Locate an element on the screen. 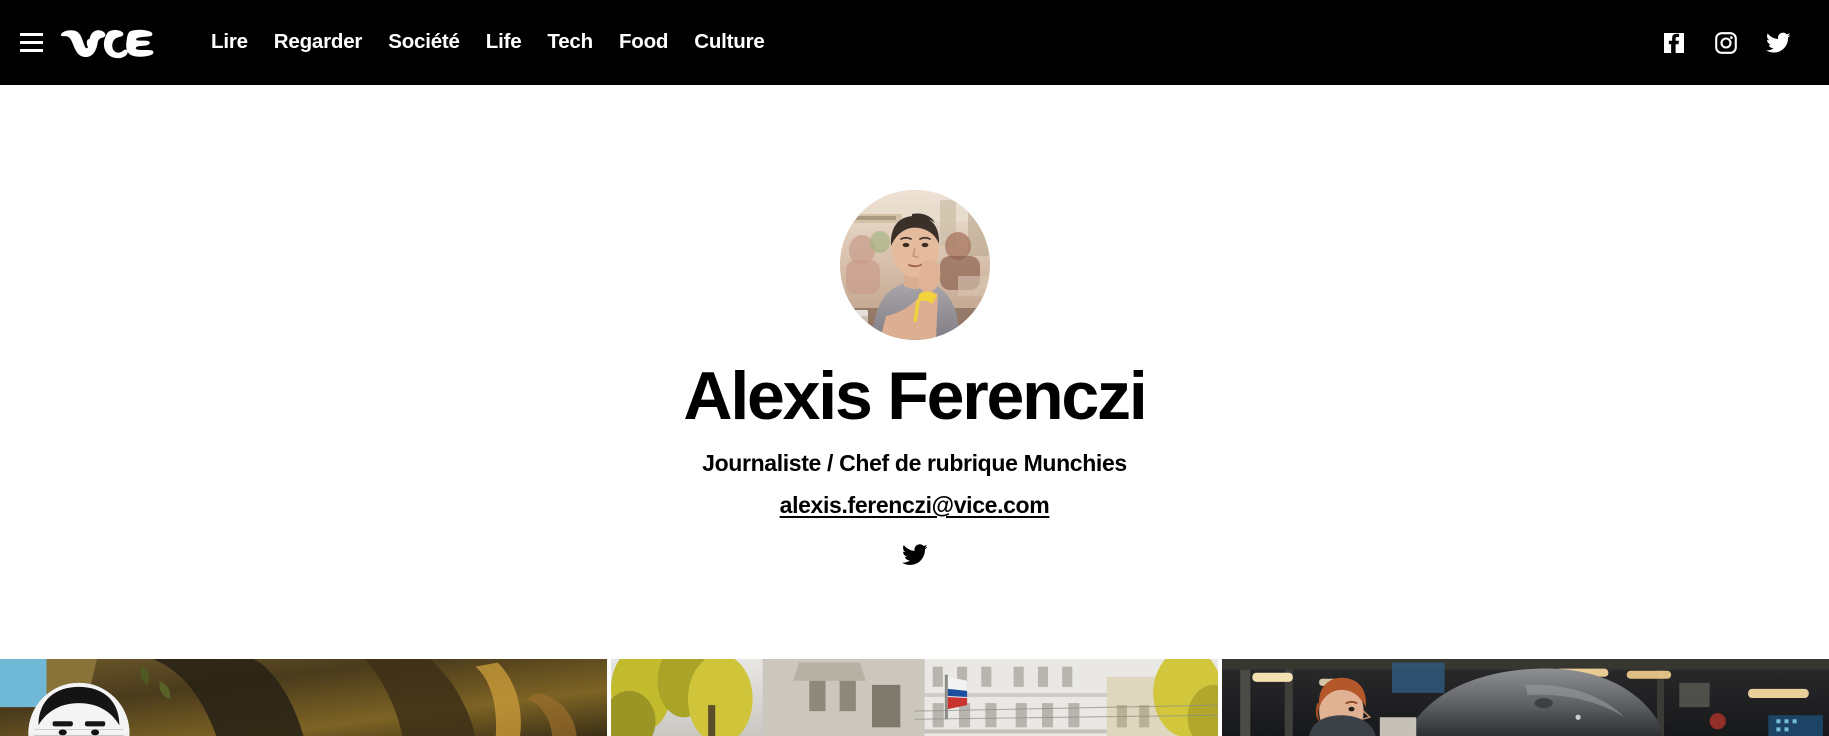 The height and width of the screenshot is (736, 1829). article-card-industrial-interior is located at coordinates (1525, 697).